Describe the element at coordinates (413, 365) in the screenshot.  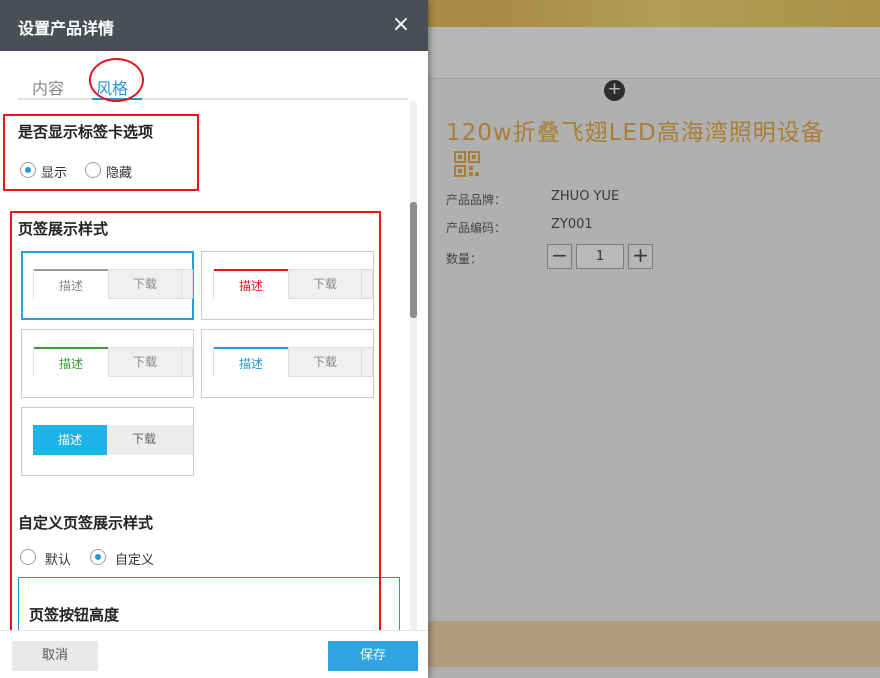
I see `scrollbar-track` at that location.